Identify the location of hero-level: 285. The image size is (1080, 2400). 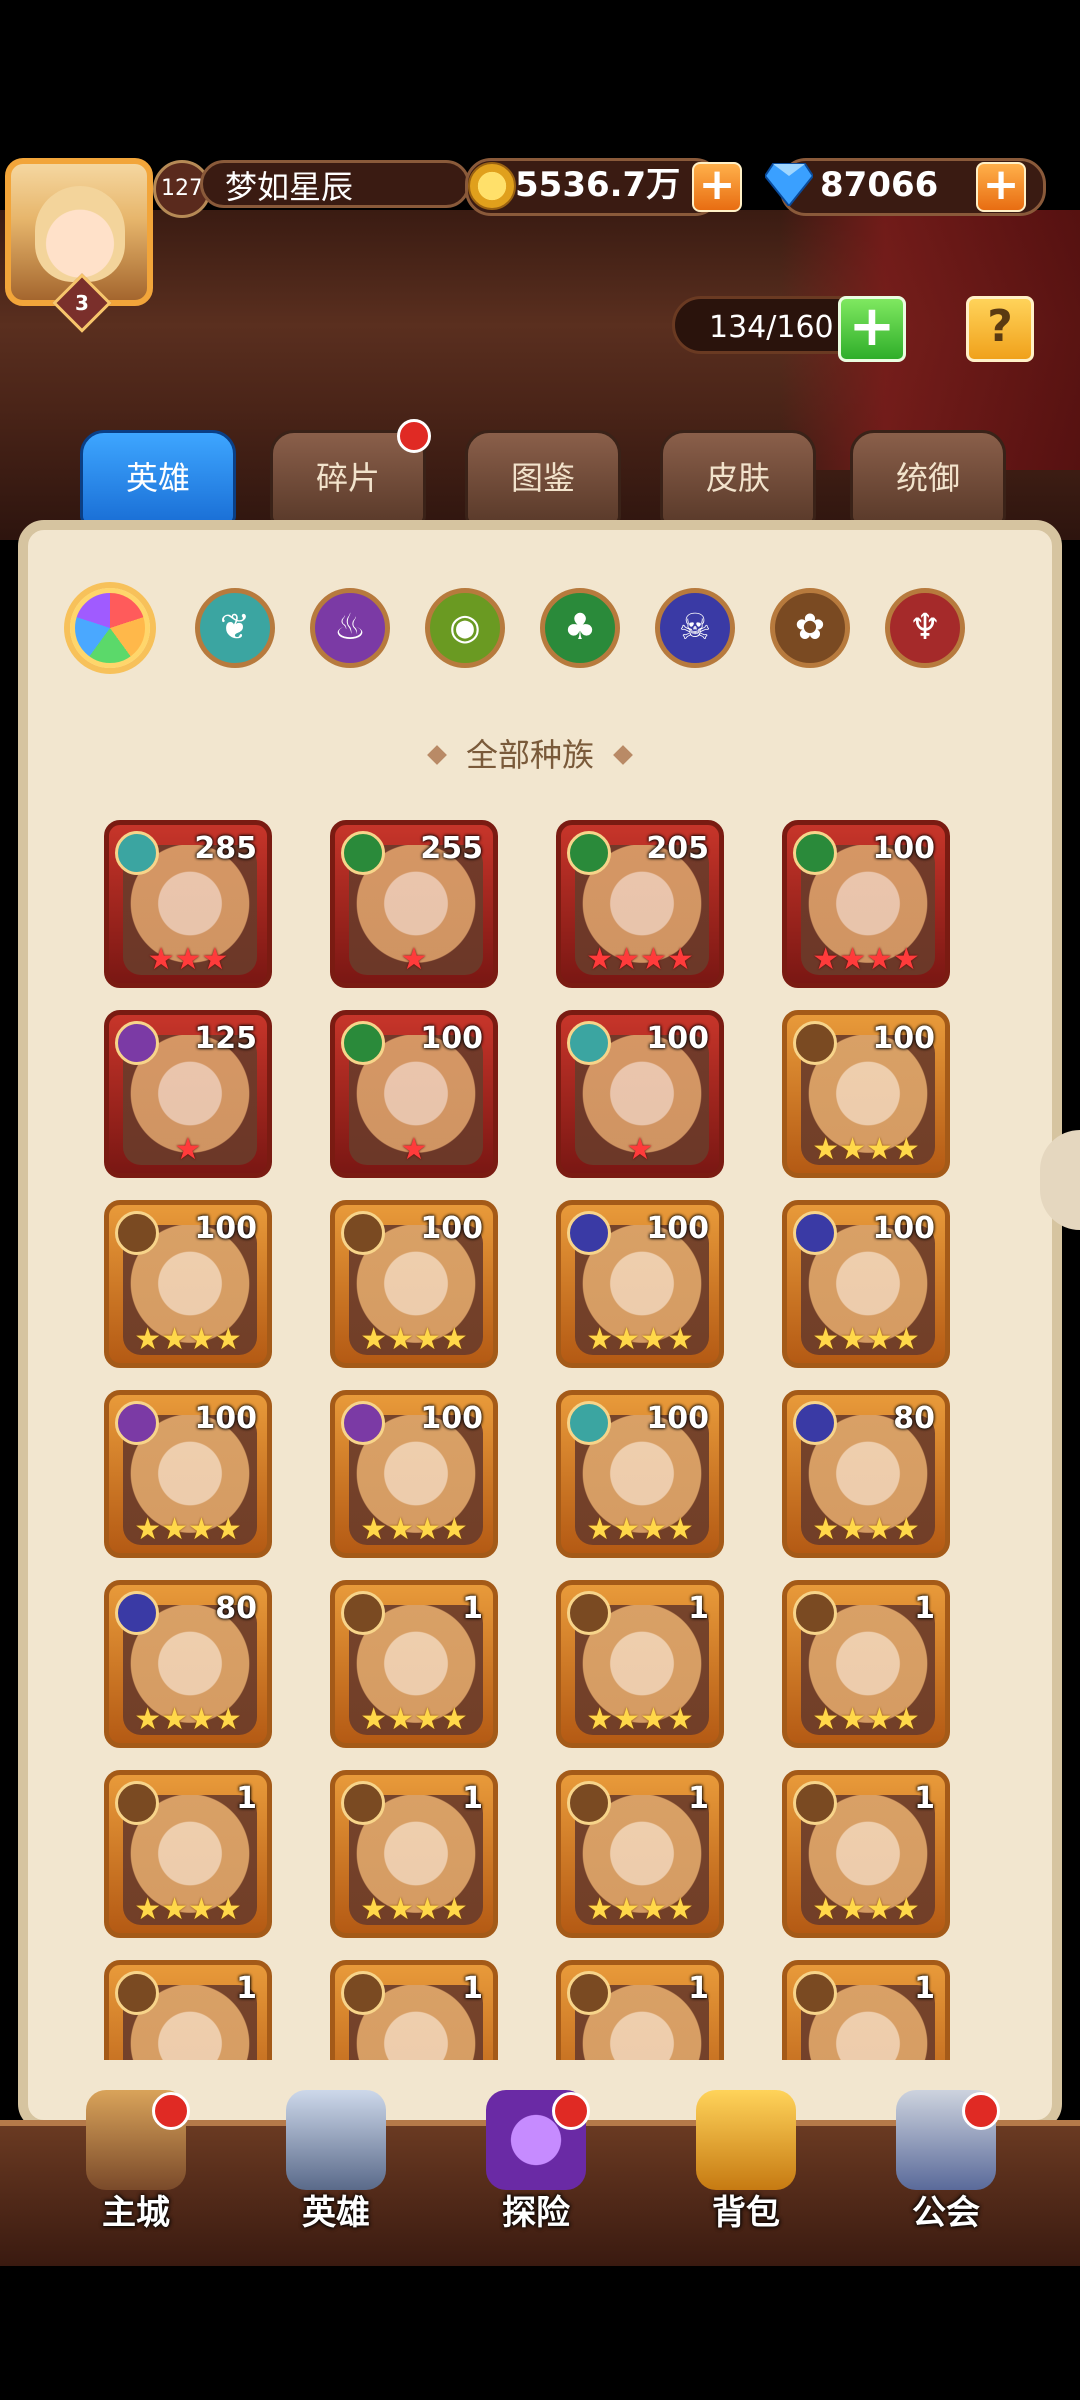
(225, 848).